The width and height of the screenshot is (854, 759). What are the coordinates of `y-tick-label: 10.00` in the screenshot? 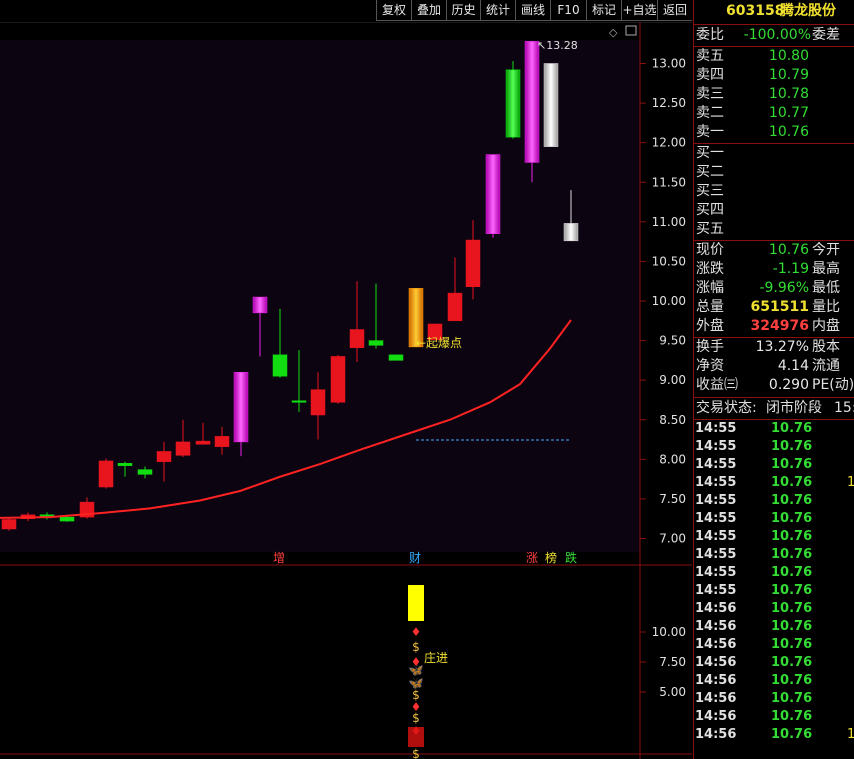 It's located at (669, 301).